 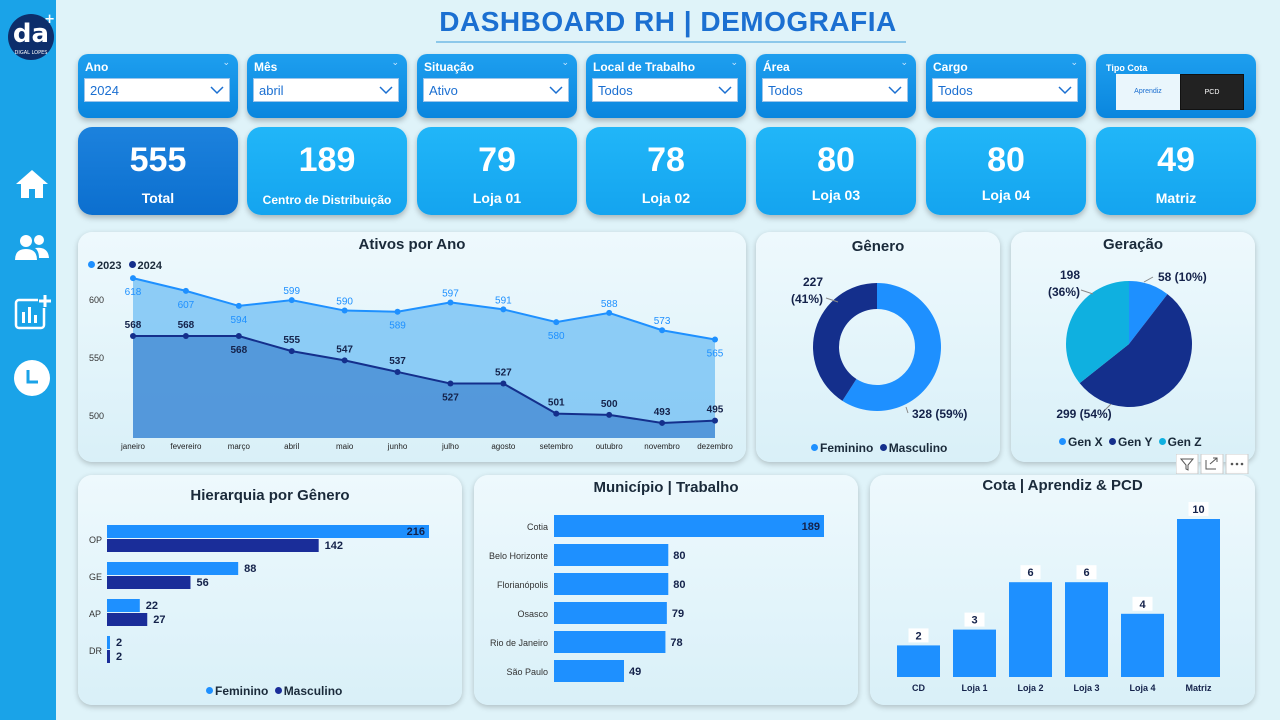 I want to click on filter-local-trabalho: Local de Trabalho ⌄ Todos, so click(x=666, y=86).